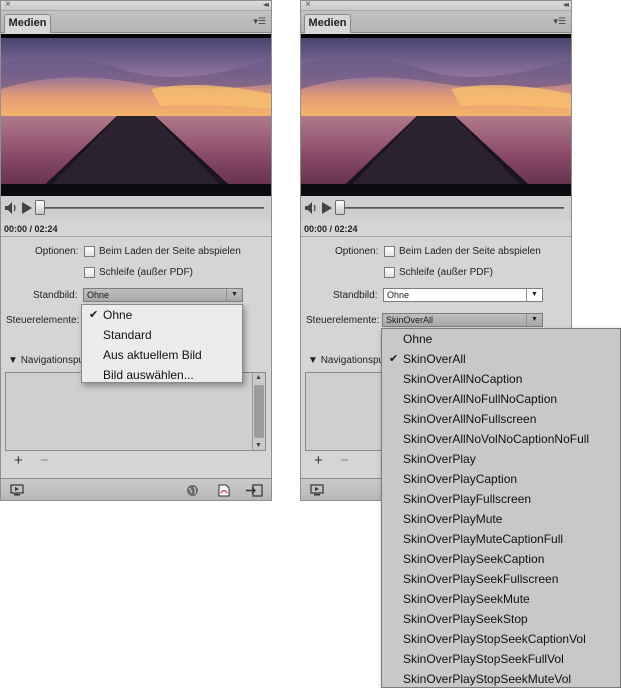 Image resolution: width=621 pixels, height=688 pixels. Describe the element at coordinates (501, 599) in the screenshot. I see `menu-item-skinoverplayseekmute: SkinOverPlaySeekMute` at that location.